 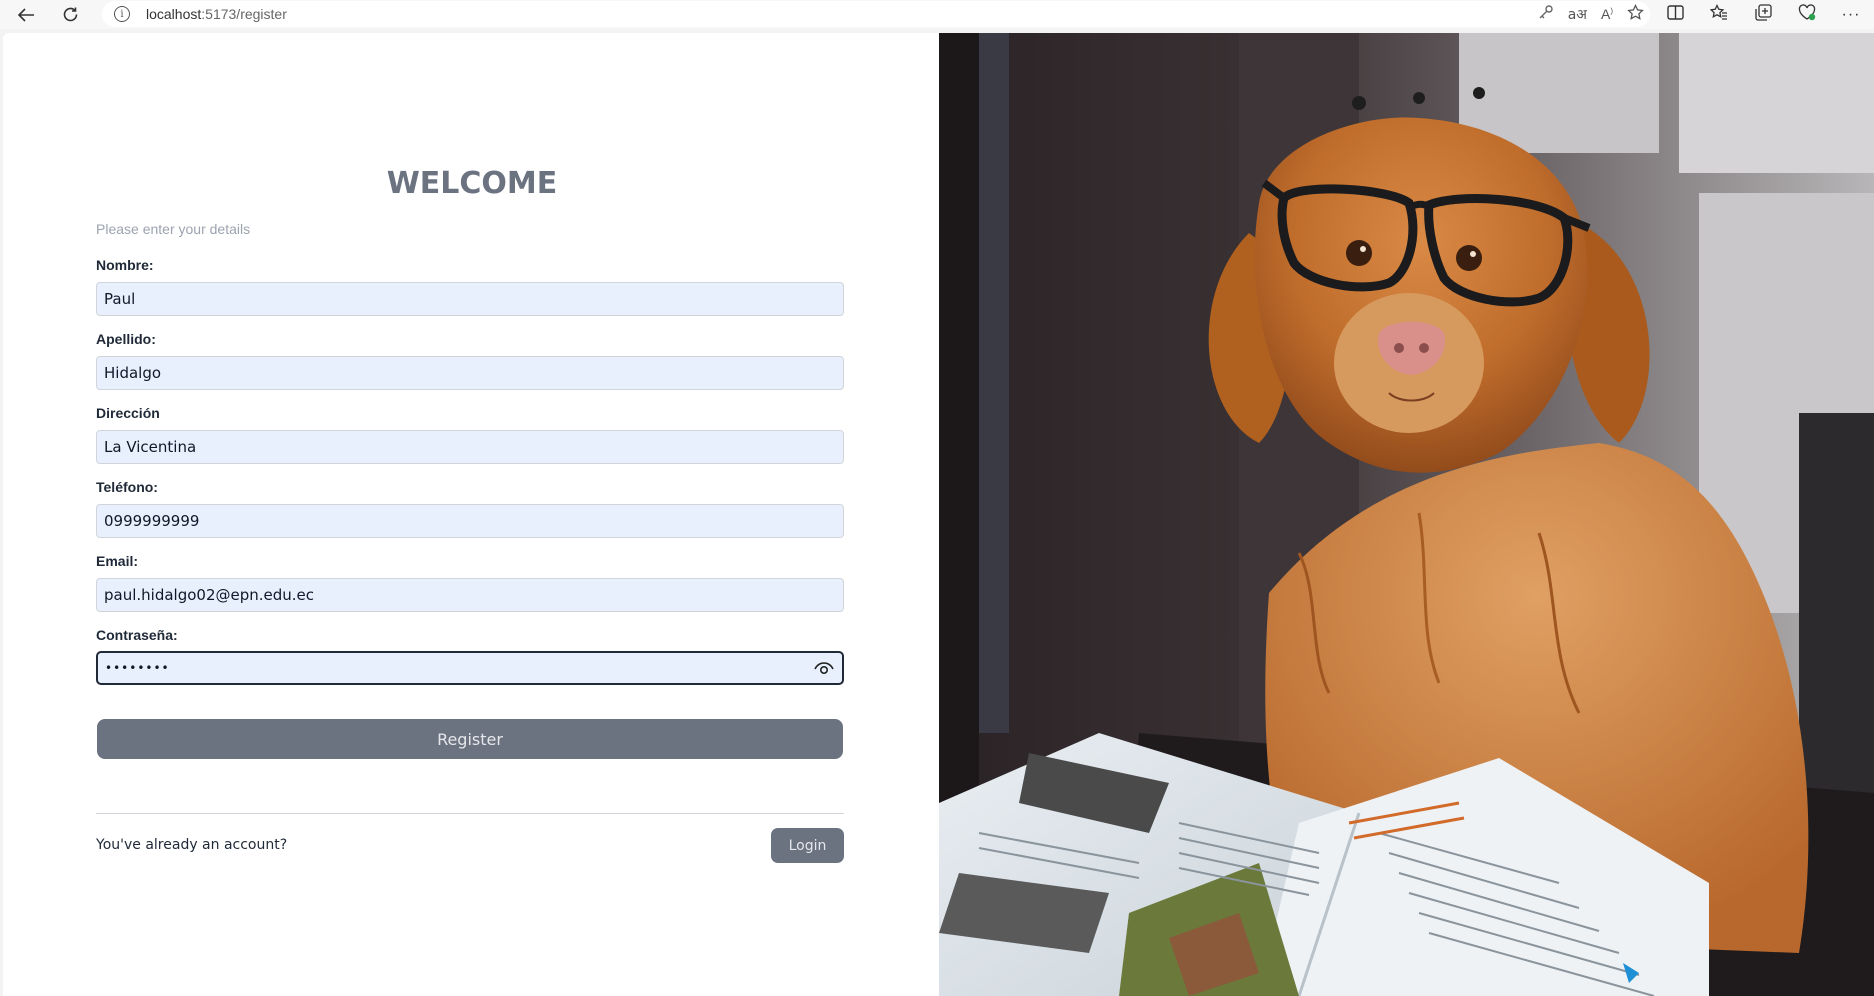 What do you see at coordinates (470, 447) in the screenshot?
I see `direccion-input: La Vicentina` at bounding box center [470, 447].